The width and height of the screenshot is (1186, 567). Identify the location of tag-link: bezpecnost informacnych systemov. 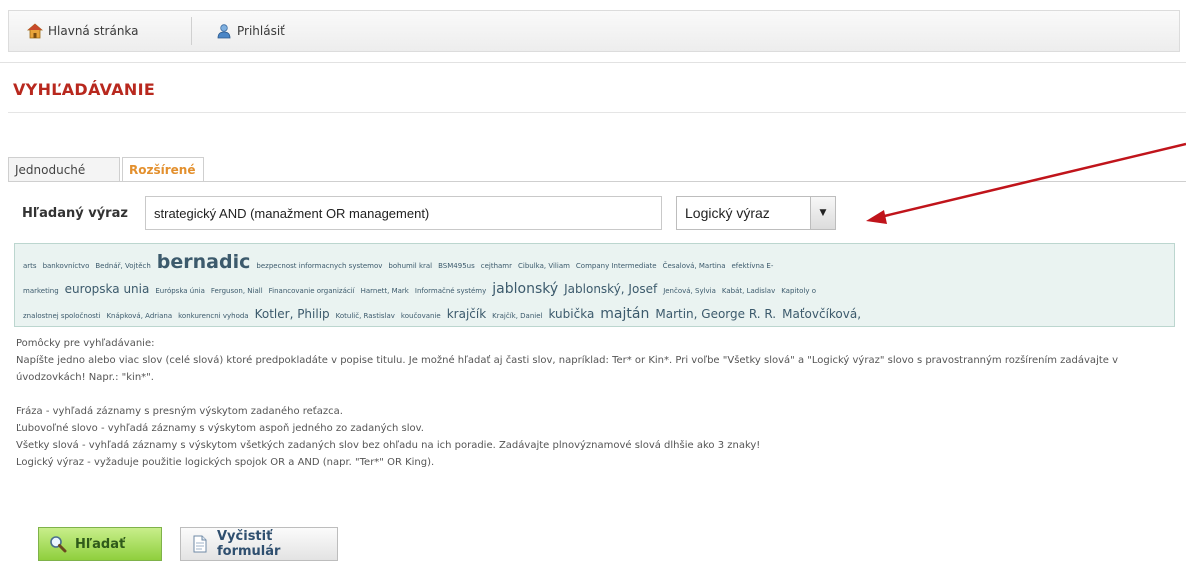
(319, 266).